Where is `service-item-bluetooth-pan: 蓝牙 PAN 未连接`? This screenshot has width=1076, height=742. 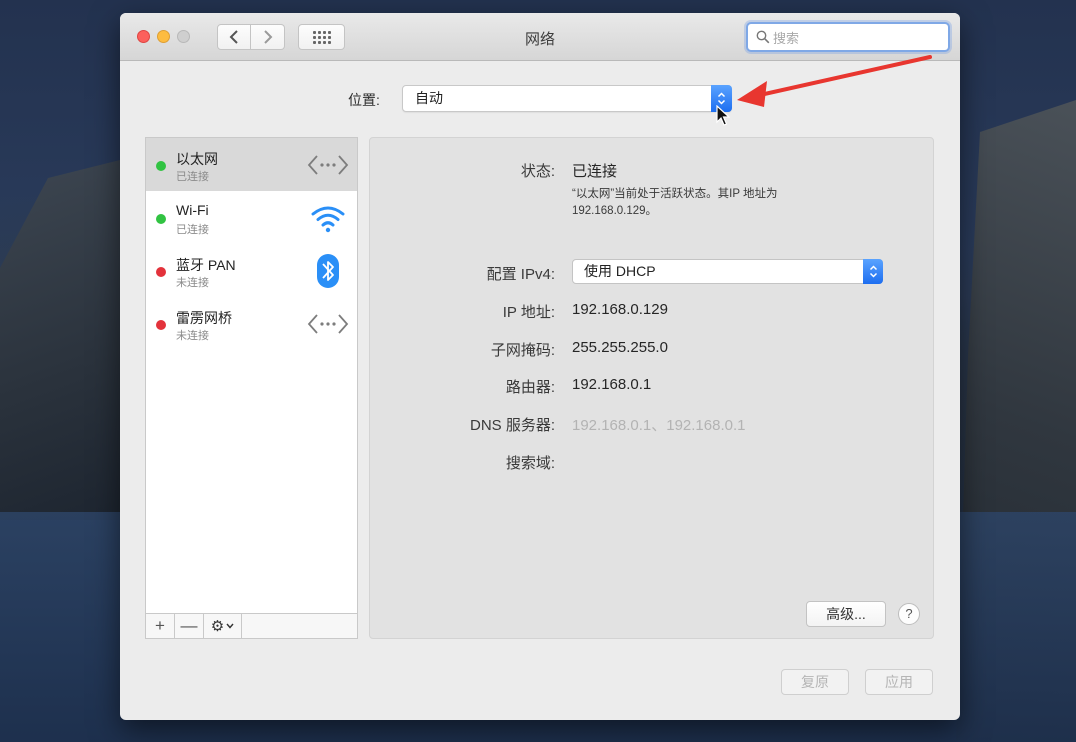 service-item-bluetooth-pan: 蓝牙 PAN 未连接 is located at coordinates (251, 270).